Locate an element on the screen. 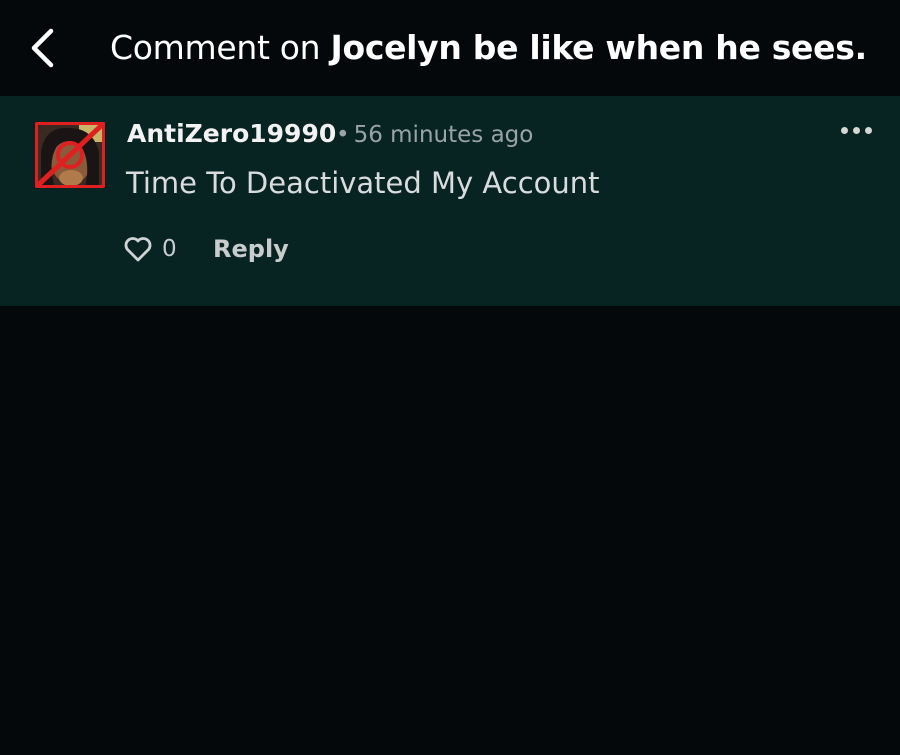 Image resolution: width=900 pixels, height=755 pixels. avatar-image is located at coordinates (70, 155).